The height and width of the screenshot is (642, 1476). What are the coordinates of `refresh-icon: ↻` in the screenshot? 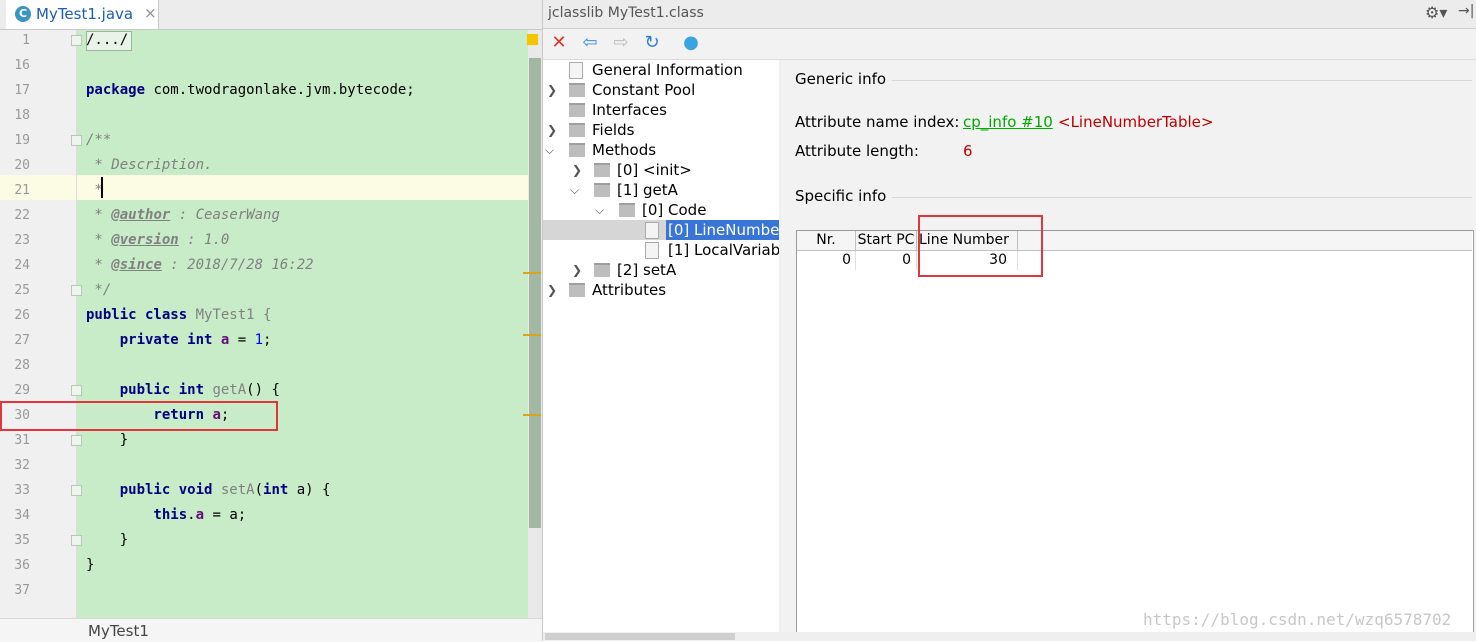 It's located at (652, 43).